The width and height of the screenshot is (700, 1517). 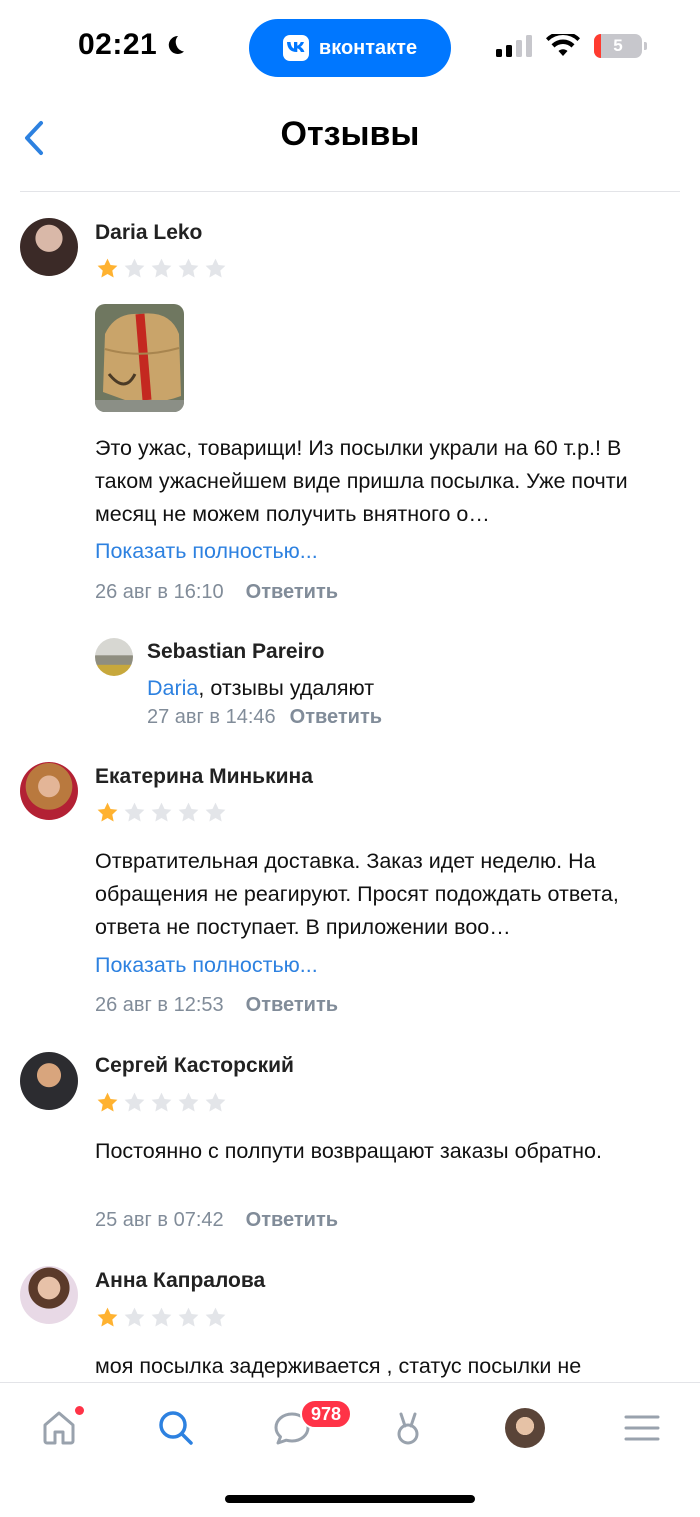 I want to click on review-meta: 26 авг в 12:53 Ответить, so click(x=216, y=1005).